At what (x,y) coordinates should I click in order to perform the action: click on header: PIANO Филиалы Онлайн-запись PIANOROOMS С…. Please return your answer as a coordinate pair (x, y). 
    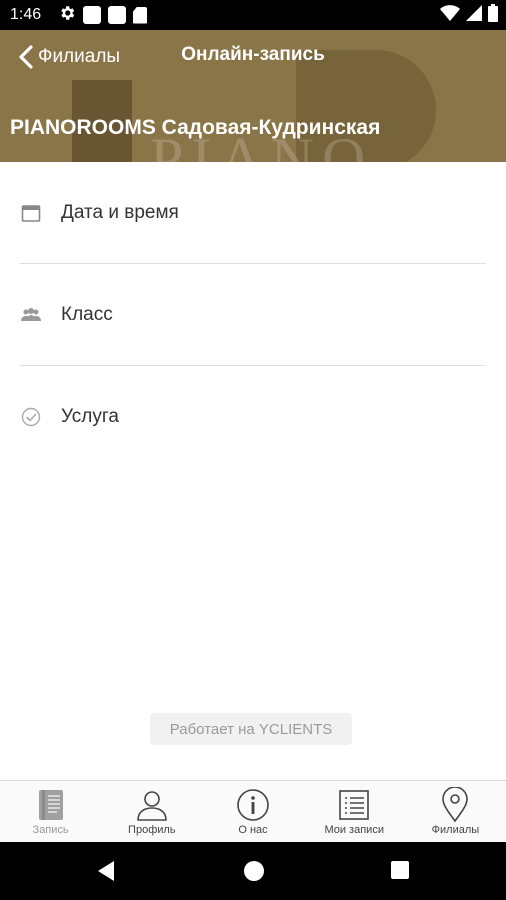
    Looking at the image, I should click on (253, 96).